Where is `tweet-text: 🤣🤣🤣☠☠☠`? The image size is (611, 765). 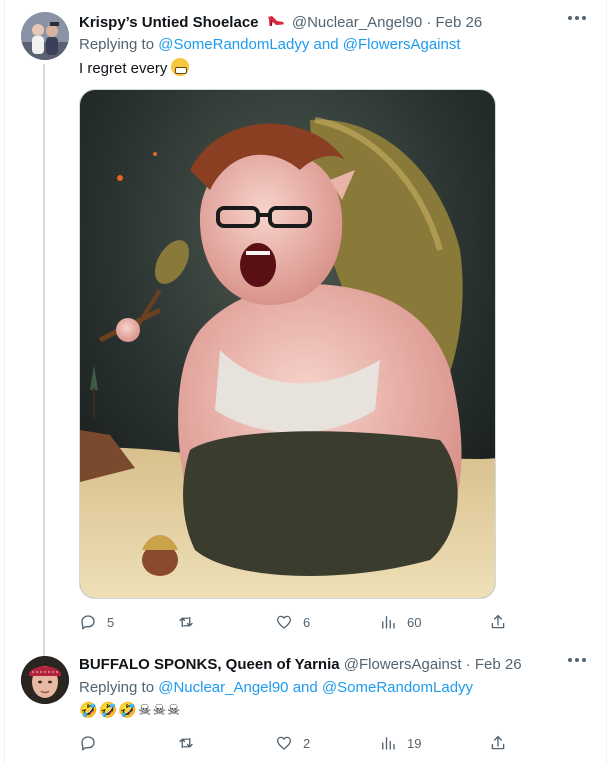 tweet-text: 🤣🤣🤣☠☠☠ is located at coordinates (130, 711).